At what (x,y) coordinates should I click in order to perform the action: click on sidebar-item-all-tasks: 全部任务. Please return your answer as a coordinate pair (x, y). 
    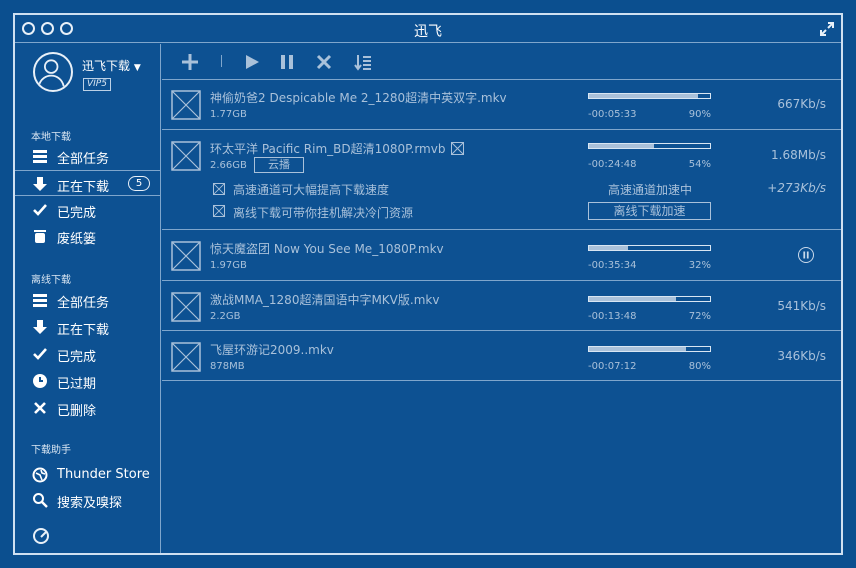
    Looking at the image, I should click on (87, 156).